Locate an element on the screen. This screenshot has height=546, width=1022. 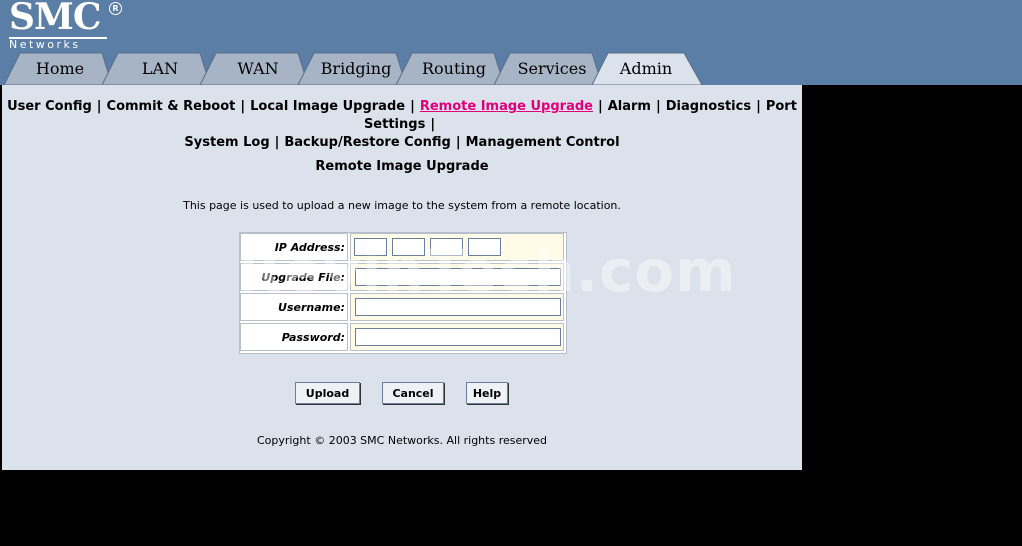
registered-mark: R is located at coordinates (115, 8).